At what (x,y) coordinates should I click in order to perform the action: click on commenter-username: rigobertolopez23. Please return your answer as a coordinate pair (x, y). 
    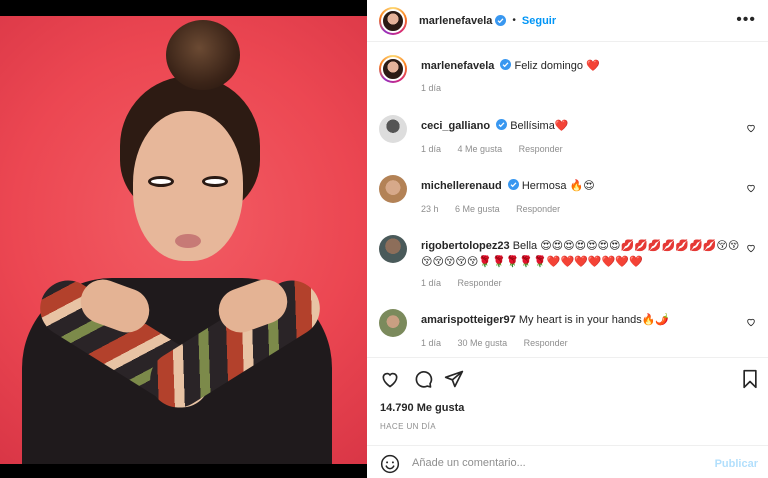
    Looking at the image, I should click on (465, 246).